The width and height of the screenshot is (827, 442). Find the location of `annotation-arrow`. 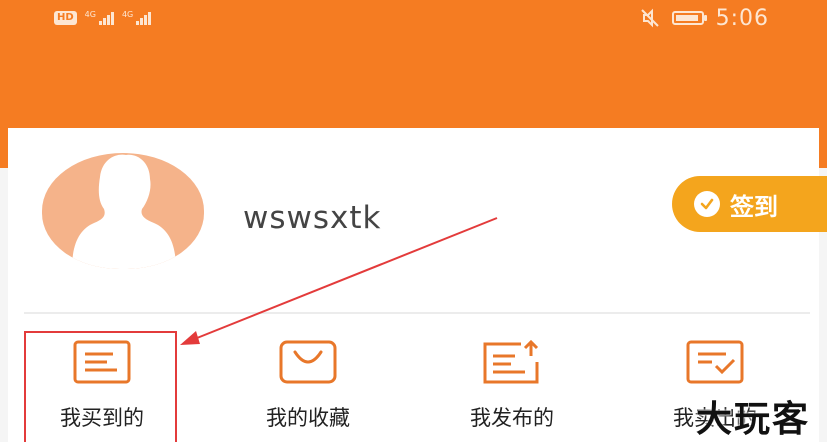

annotation-arrow is located at coordinates (339, 281).